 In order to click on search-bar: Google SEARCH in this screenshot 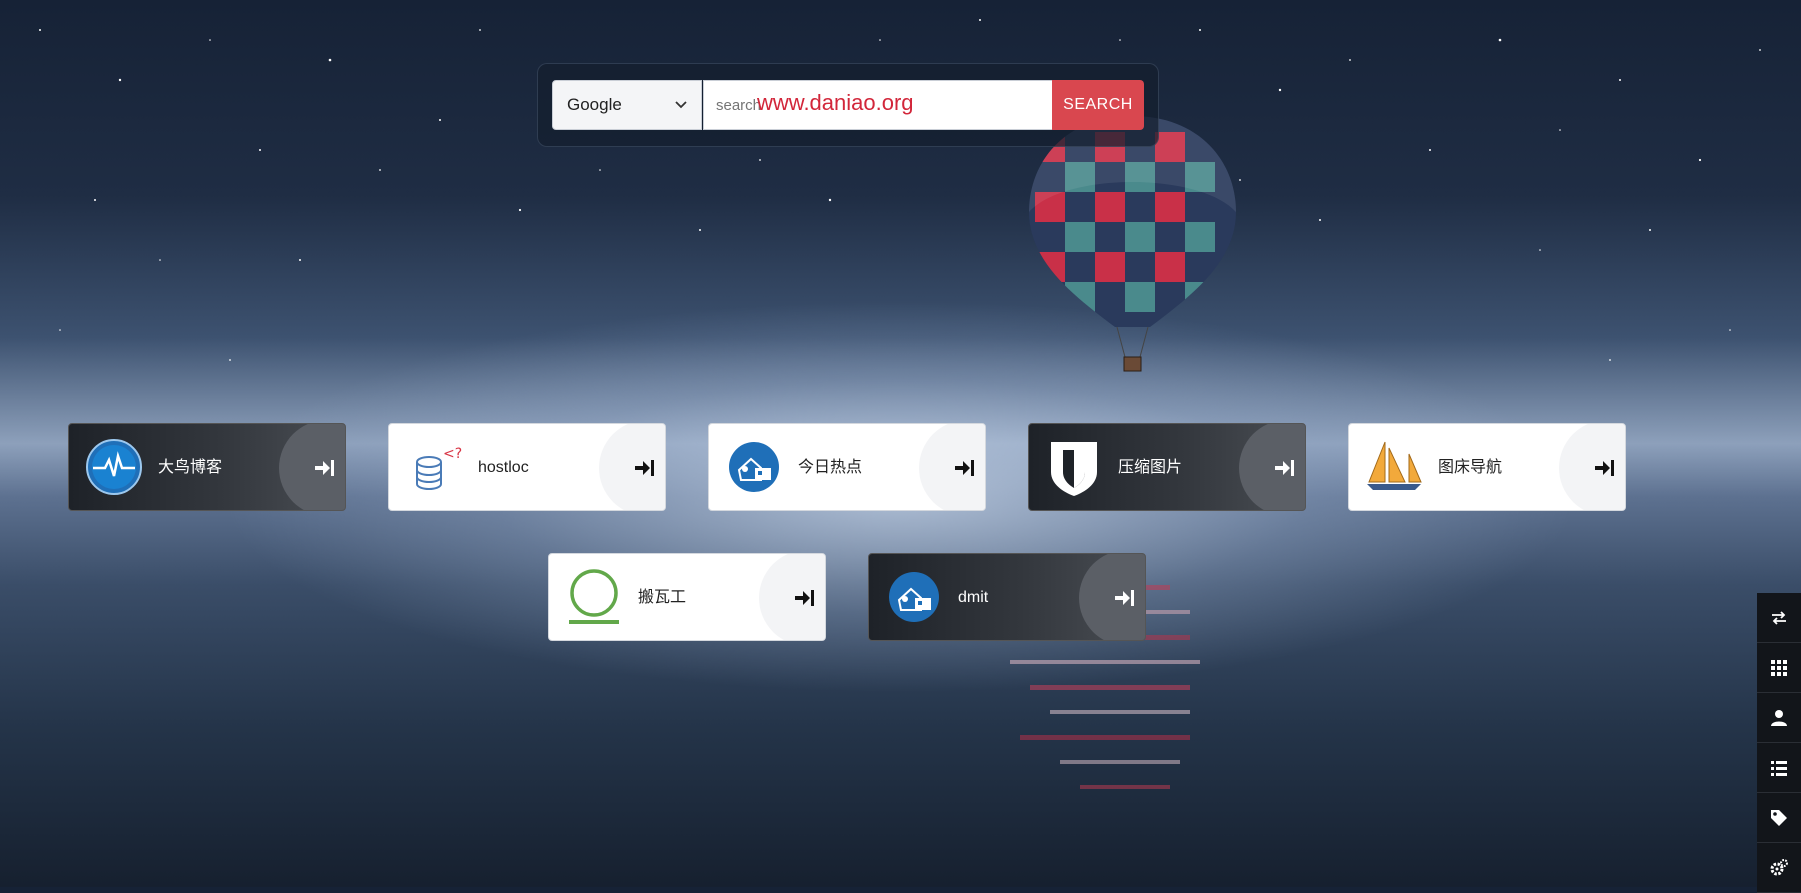, I will do `click(848, 105)`.